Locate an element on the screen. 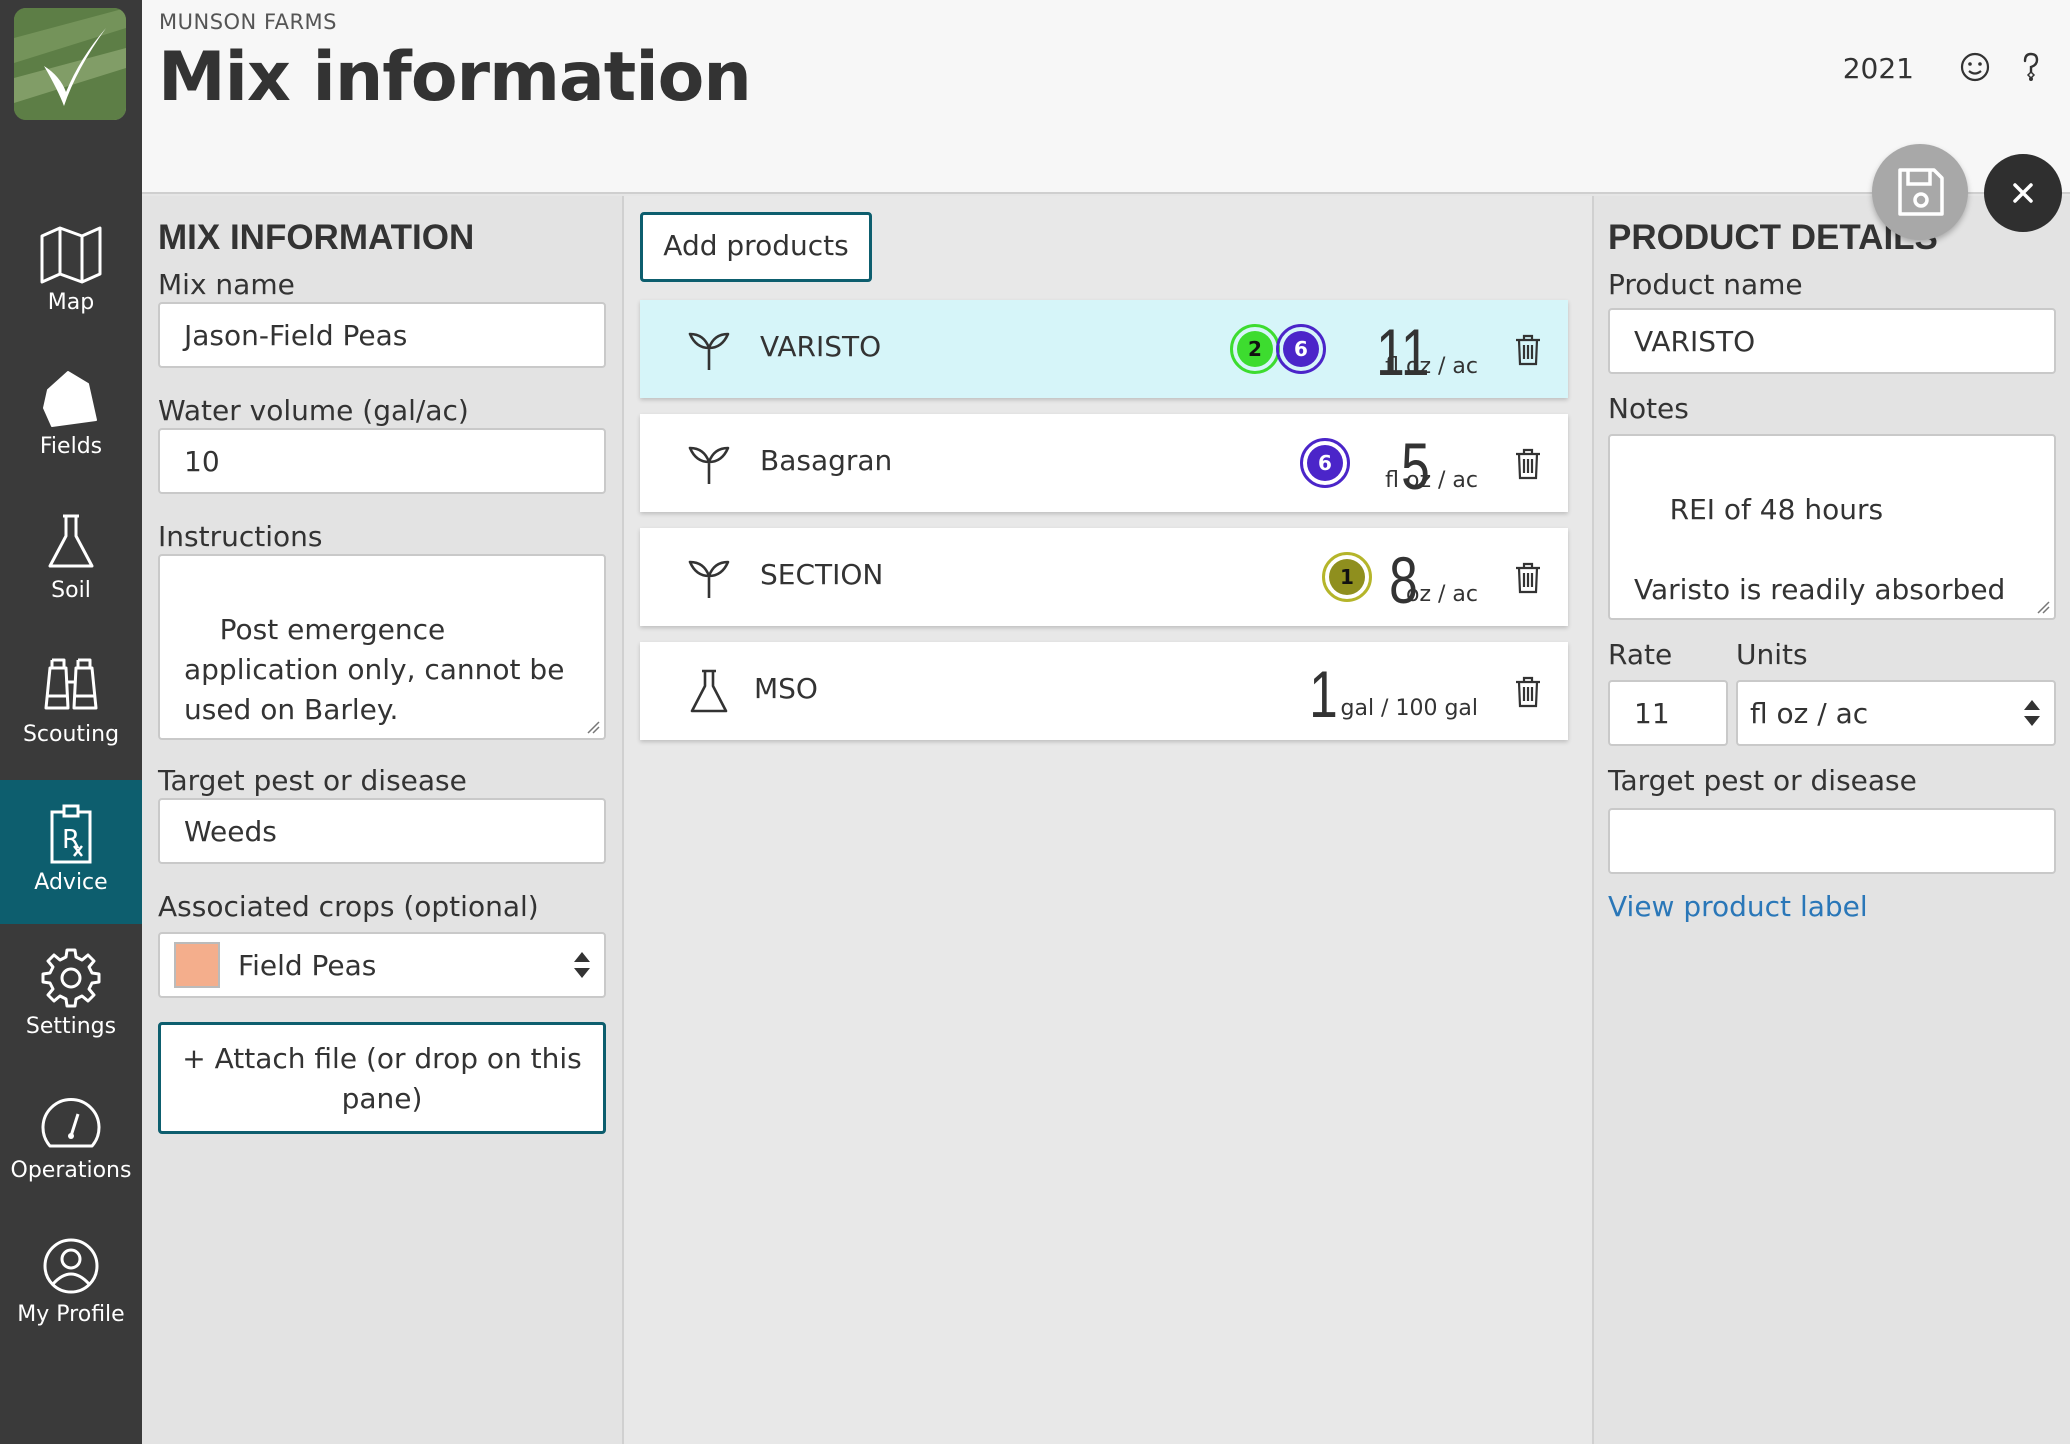 The image size is (2070, 1444). units-select: fl oz / ac is located at coordinates (1896, 713).